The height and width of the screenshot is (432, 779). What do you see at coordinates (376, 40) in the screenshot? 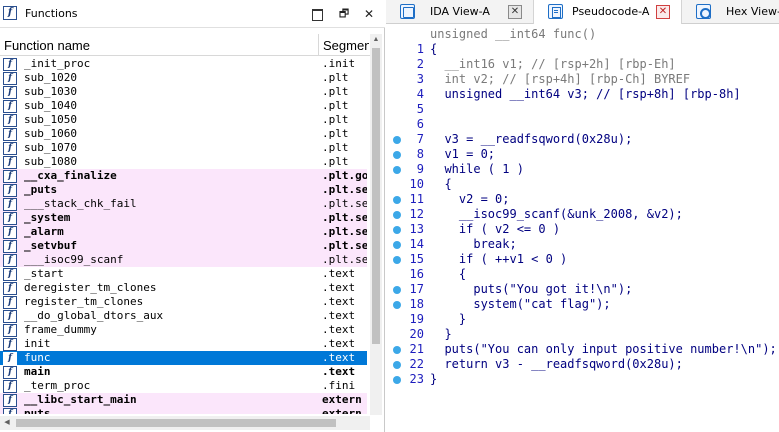
I see `scroll-up-icon: ▲` at bounding box center [376, 40].